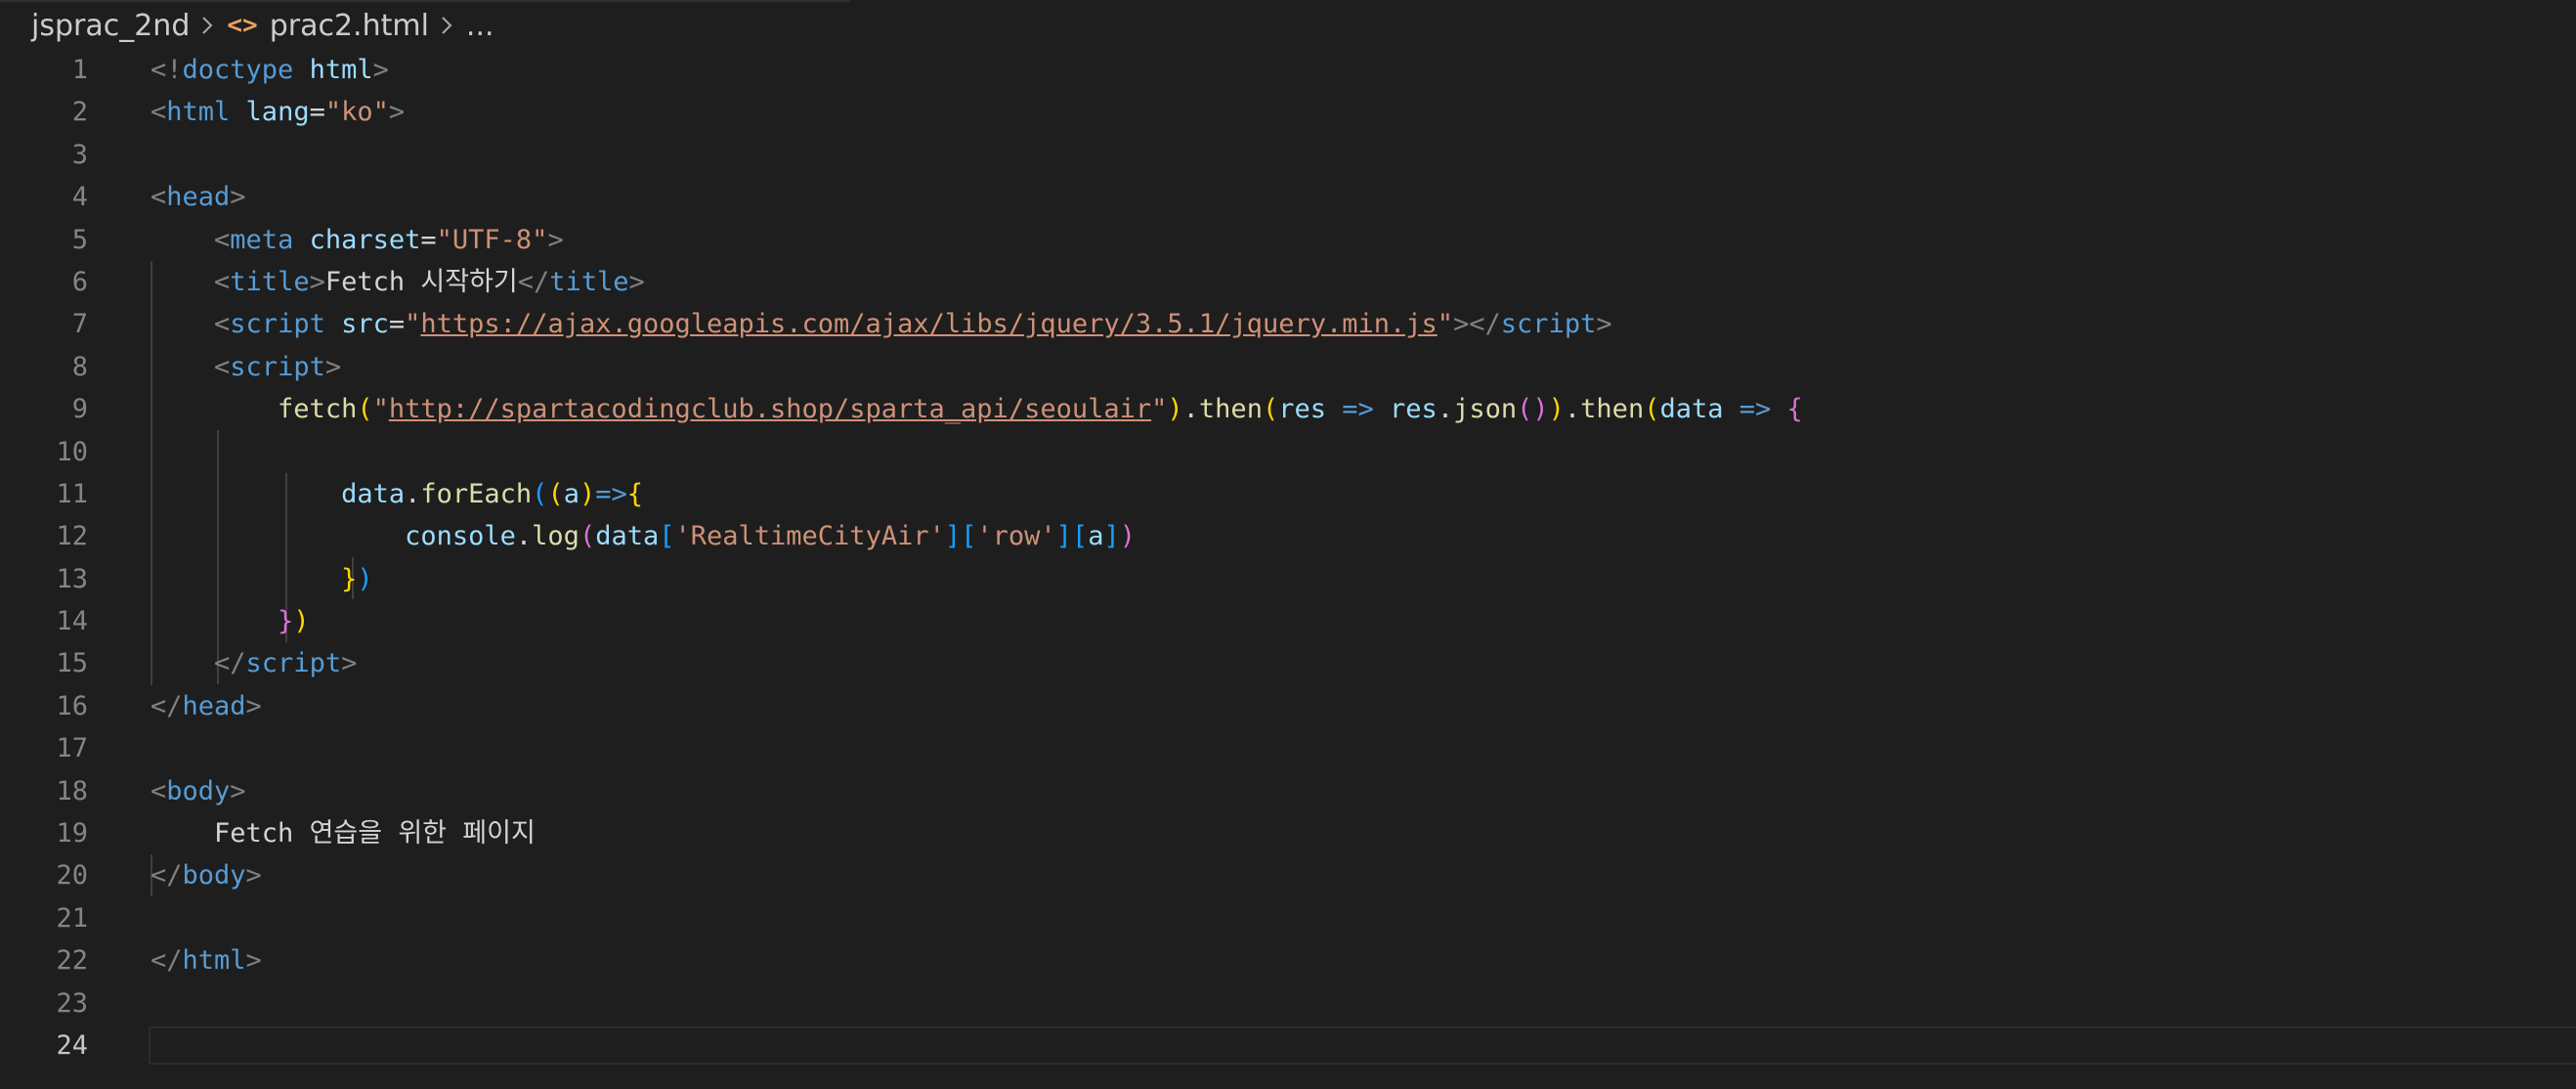 This screenshot has height=1089, width=2576. Describe the element at coordinates (1288, 960) in the screenshot. I see `code-line: 22 </html>` at that location.